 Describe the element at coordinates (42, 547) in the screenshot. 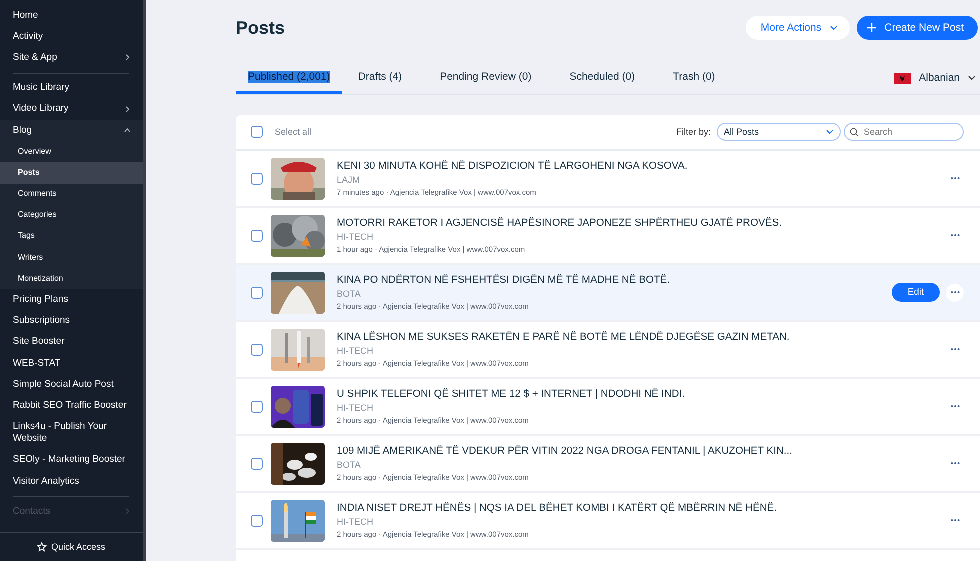

I see `star-icon` at that location.